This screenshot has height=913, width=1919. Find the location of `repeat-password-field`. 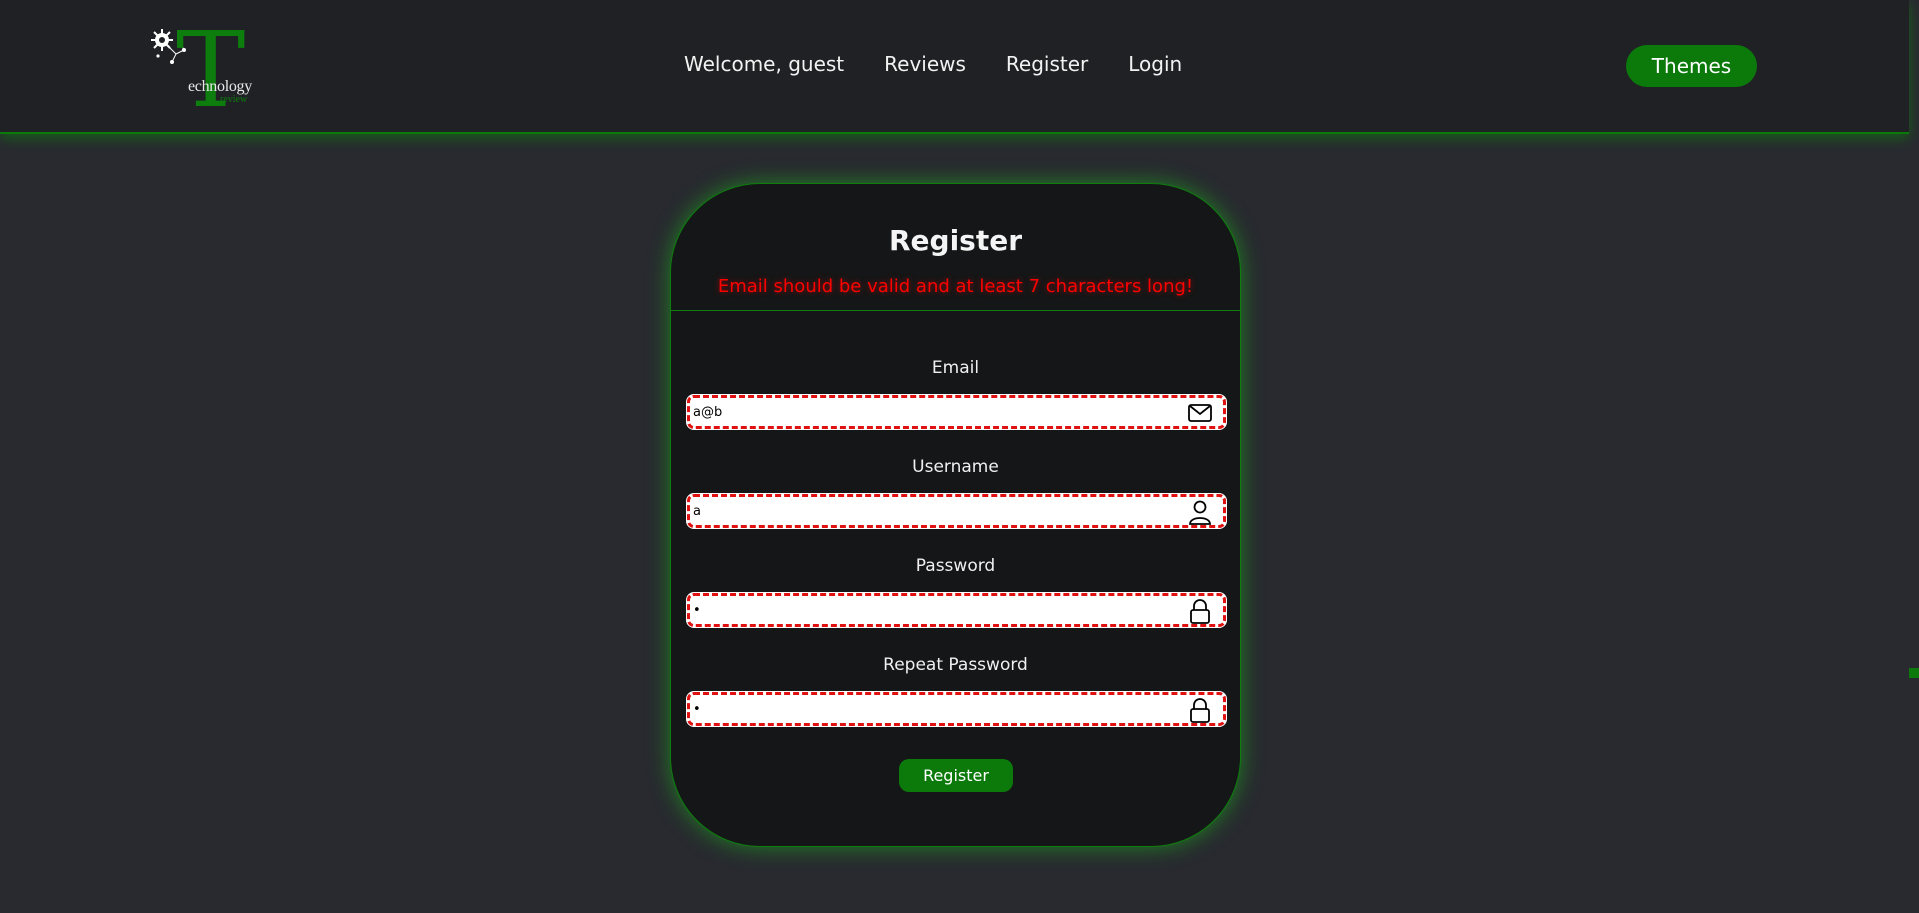

repeat-password-field is located at coordinates (956, 709).